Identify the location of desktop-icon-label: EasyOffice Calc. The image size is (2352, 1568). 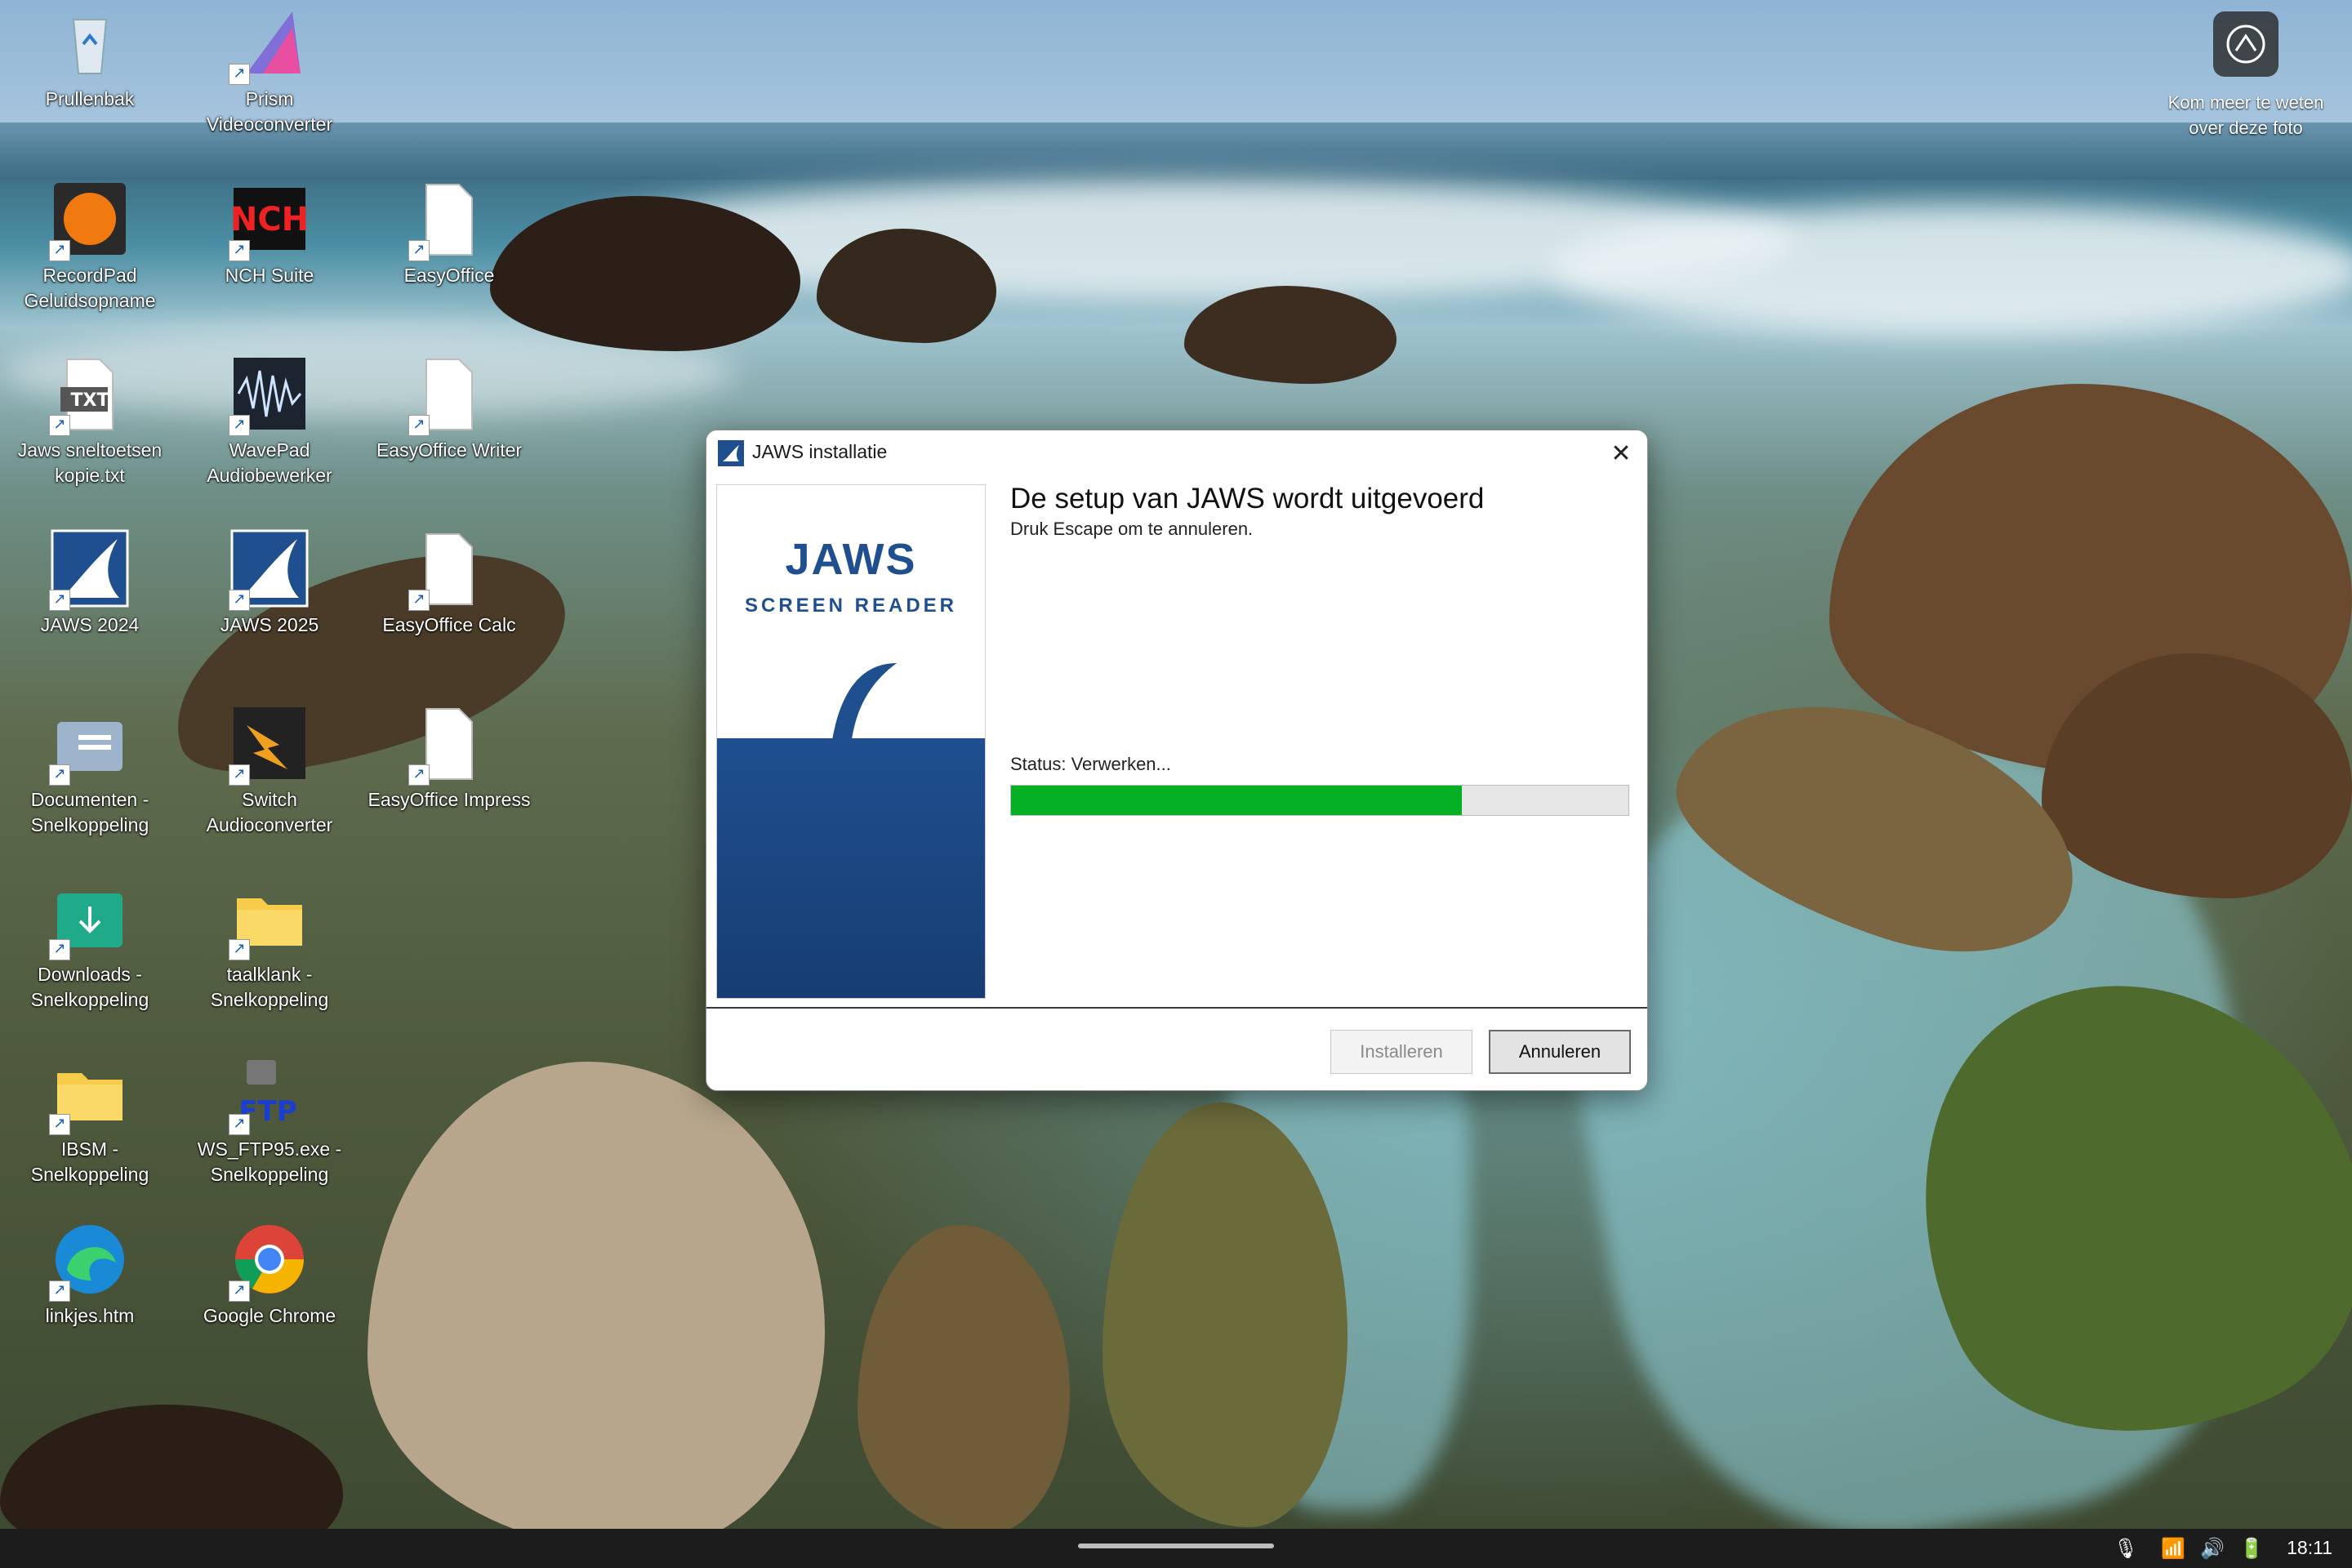
(449, 625).